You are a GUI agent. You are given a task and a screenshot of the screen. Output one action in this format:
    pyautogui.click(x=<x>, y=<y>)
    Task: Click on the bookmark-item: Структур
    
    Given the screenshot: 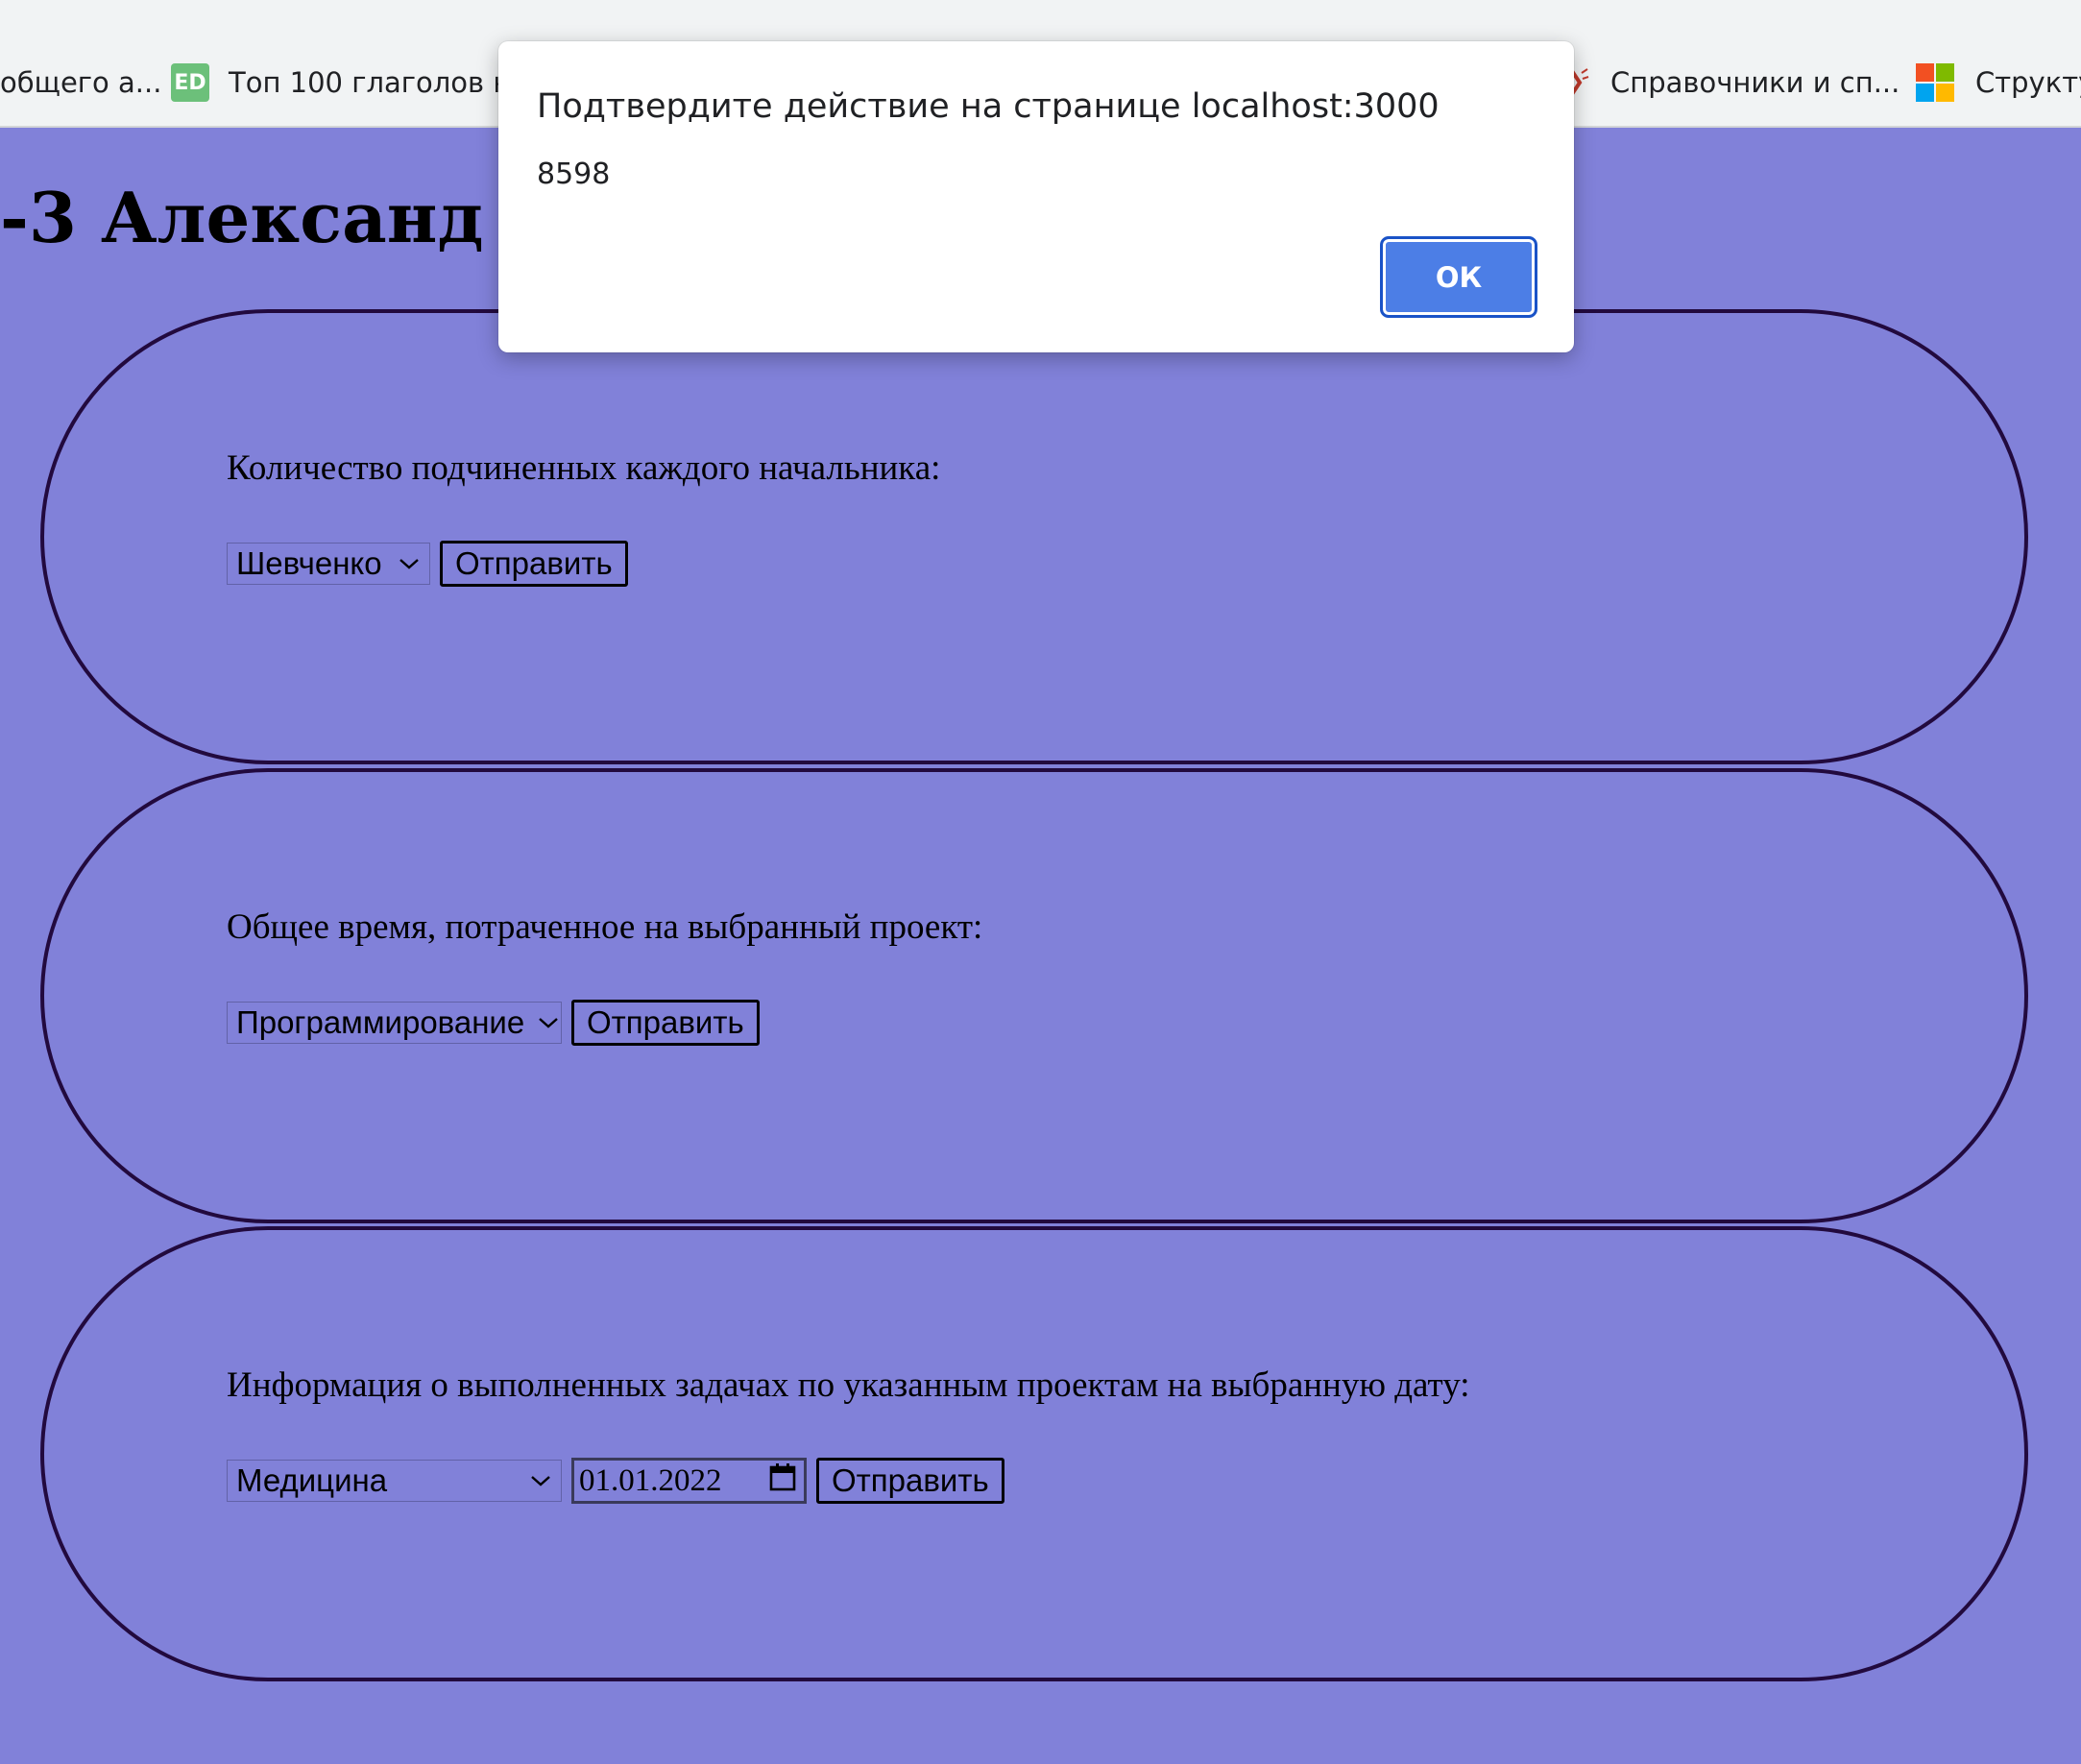 What is the action you would take?
    pyautogui.click(x=1999, y=83)
    